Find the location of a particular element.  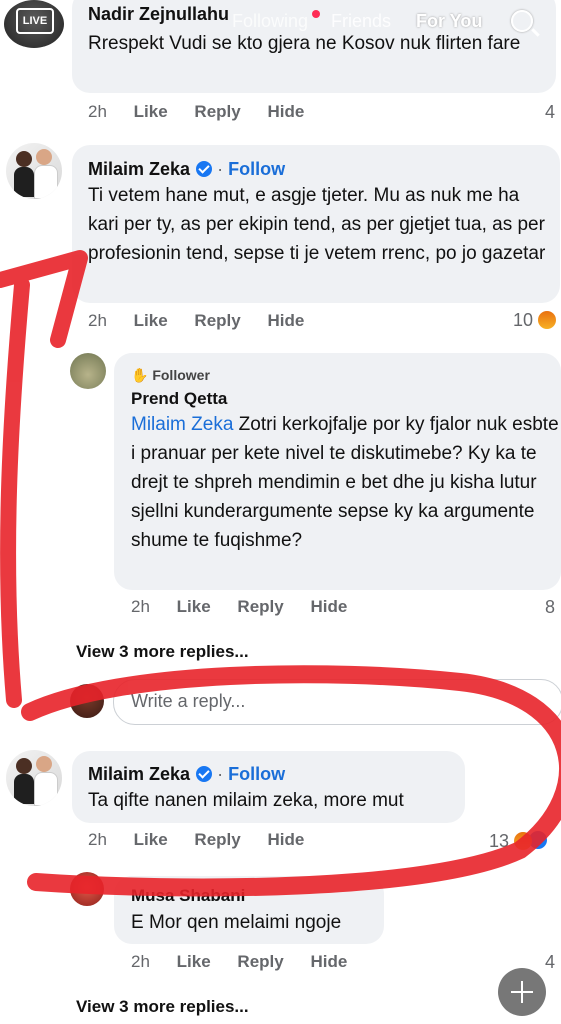

collapse-icon is located at coordinates (522, 992).